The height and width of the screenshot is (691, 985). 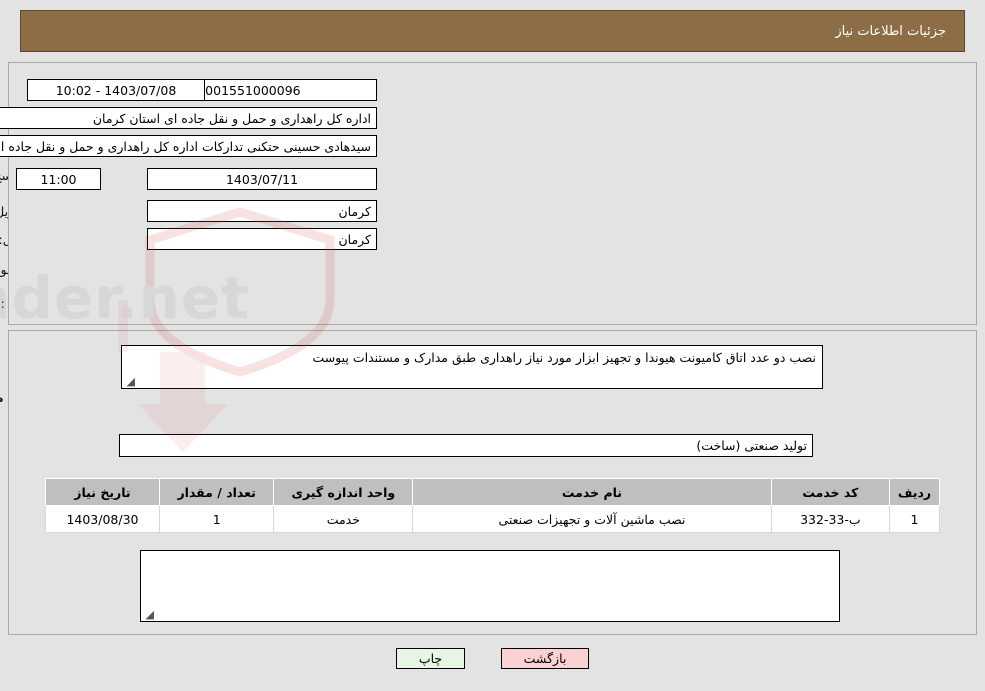 What do you see at coordinates (116, 90) in the screenshot?
I see `announce-datetime-field: 1403/07/08 - 10:02` at bounding box center [116, 90].